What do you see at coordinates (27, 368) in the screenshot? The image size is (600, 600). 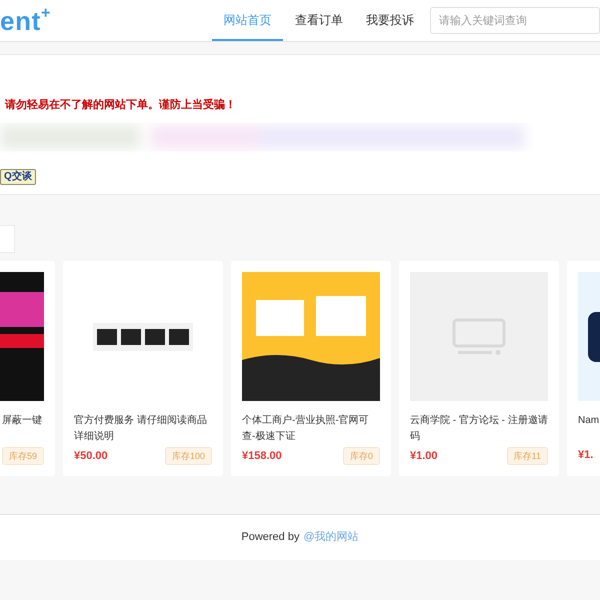 I see `product-card: 屏蔽一键 库存59` at bounding box center [27, 368].